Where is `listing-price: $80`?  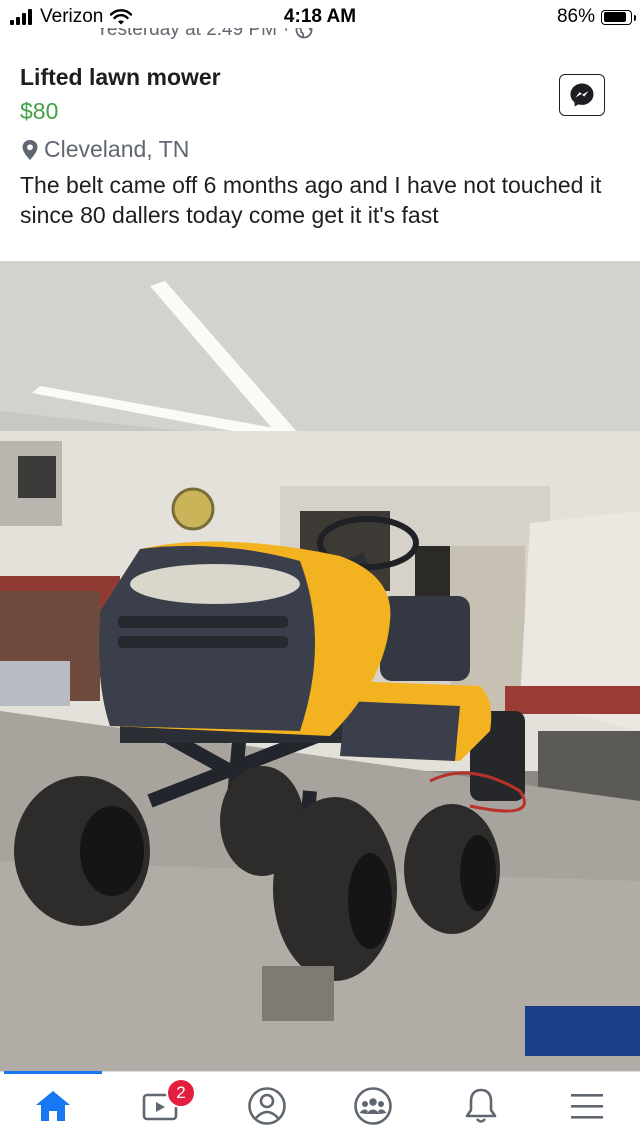 listing-price: $80 is located at coordinates (39, 111).